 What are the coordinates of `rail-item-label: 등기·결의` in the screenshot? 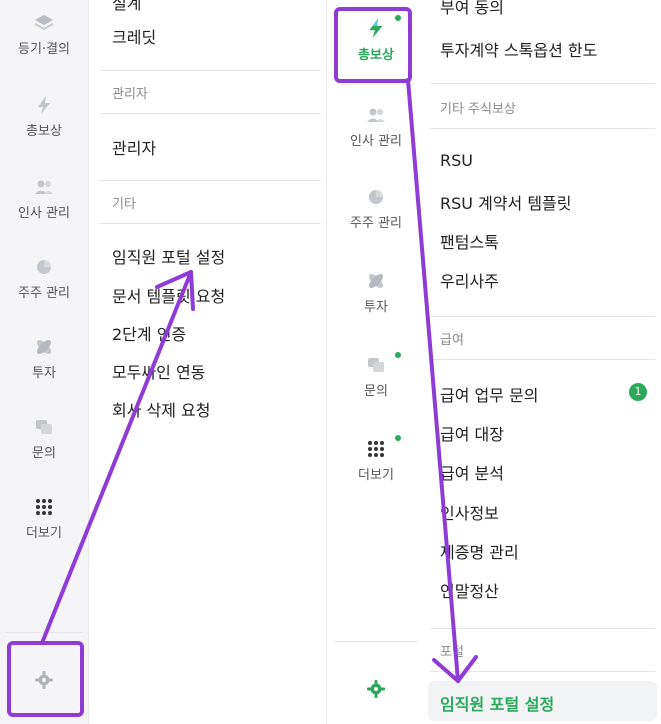 It's located at (44, 49).